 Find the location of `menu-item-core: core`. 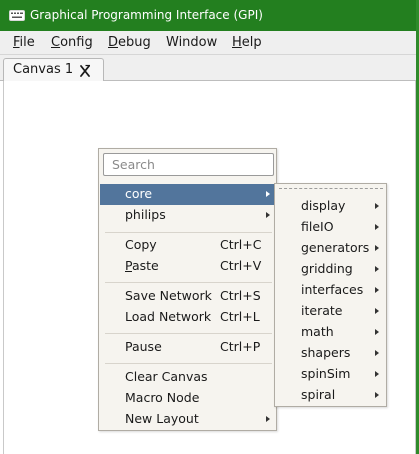

menu-item-core: core is located at coordinates (188, 194).